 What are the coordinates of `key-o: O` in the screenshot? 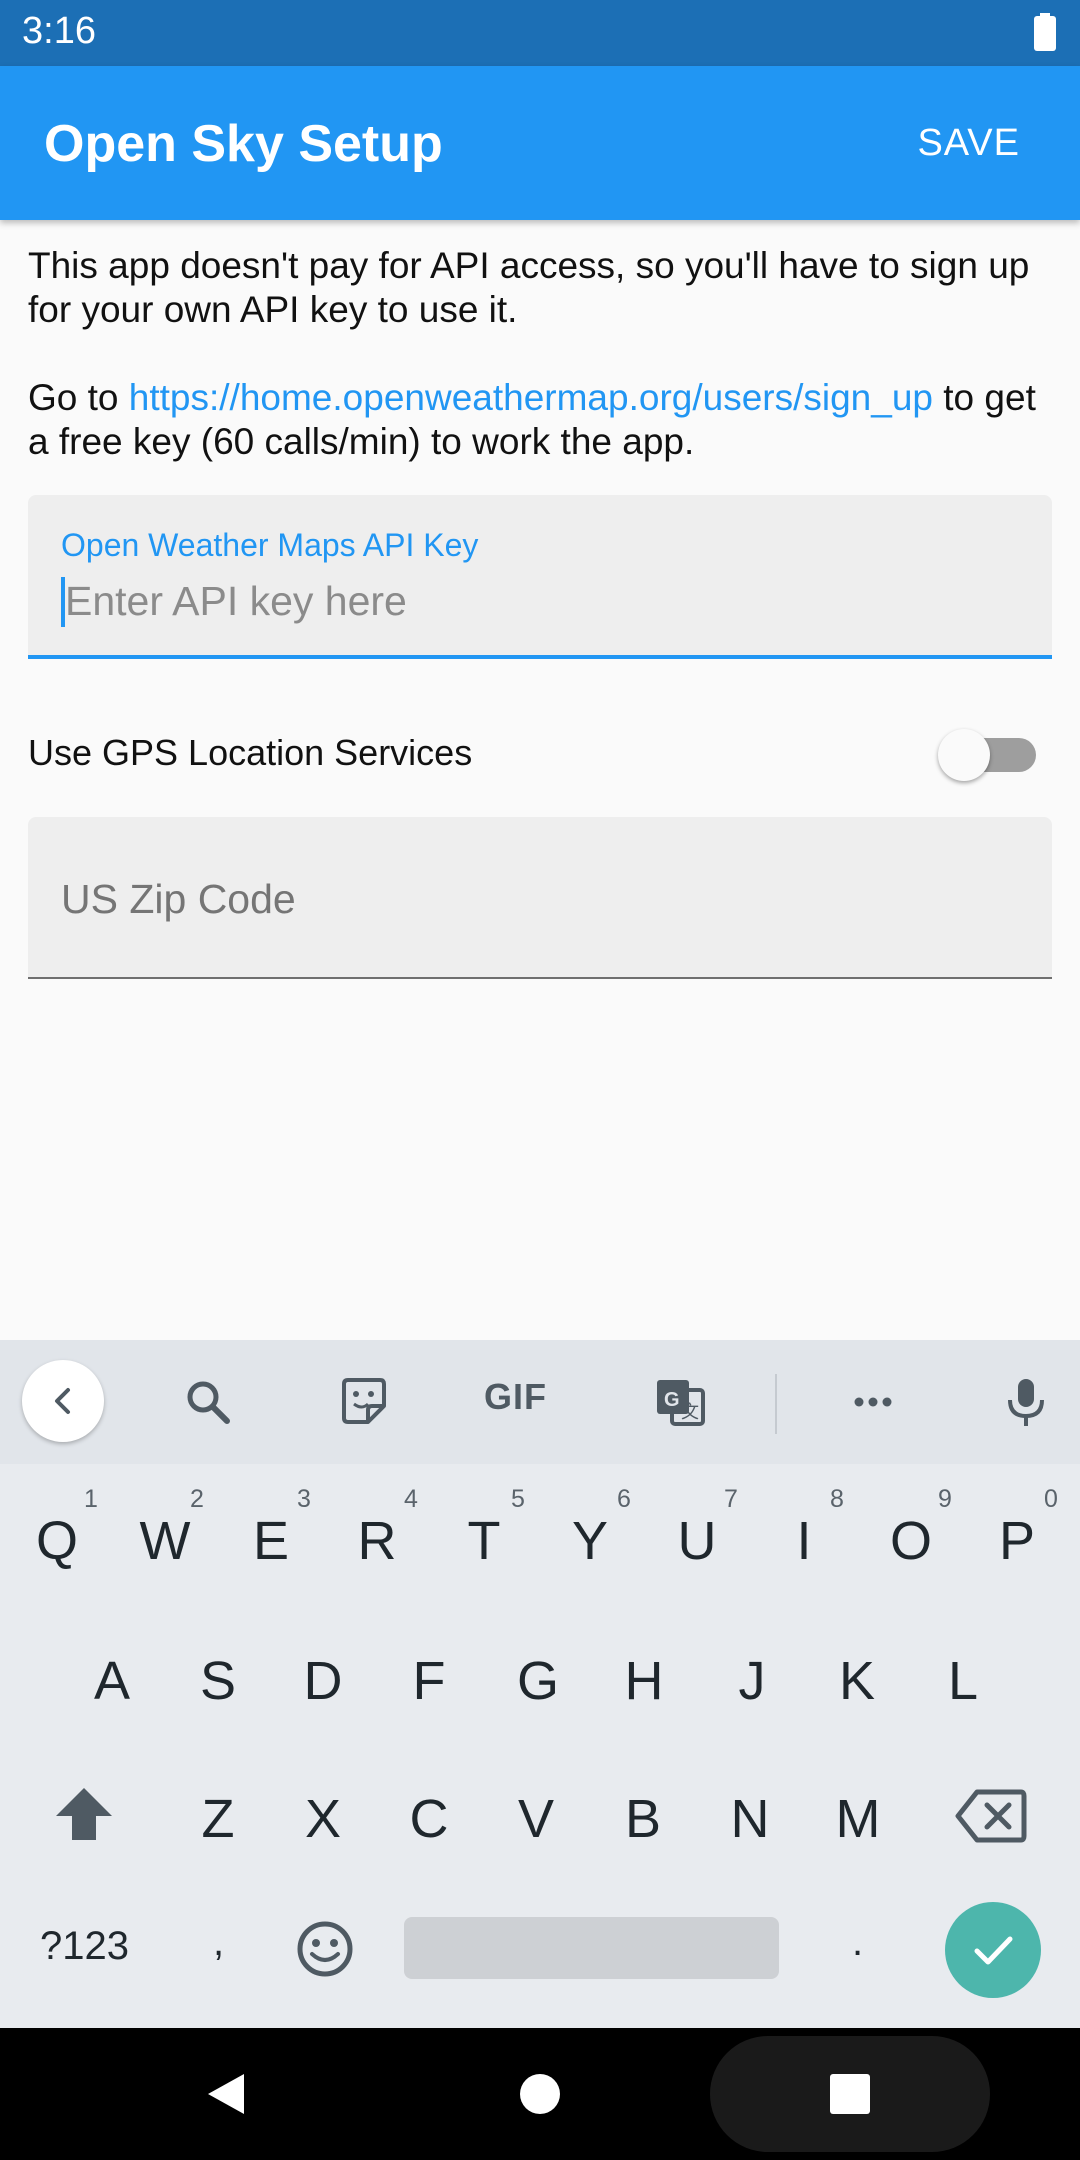 It's located at (911, 1541).